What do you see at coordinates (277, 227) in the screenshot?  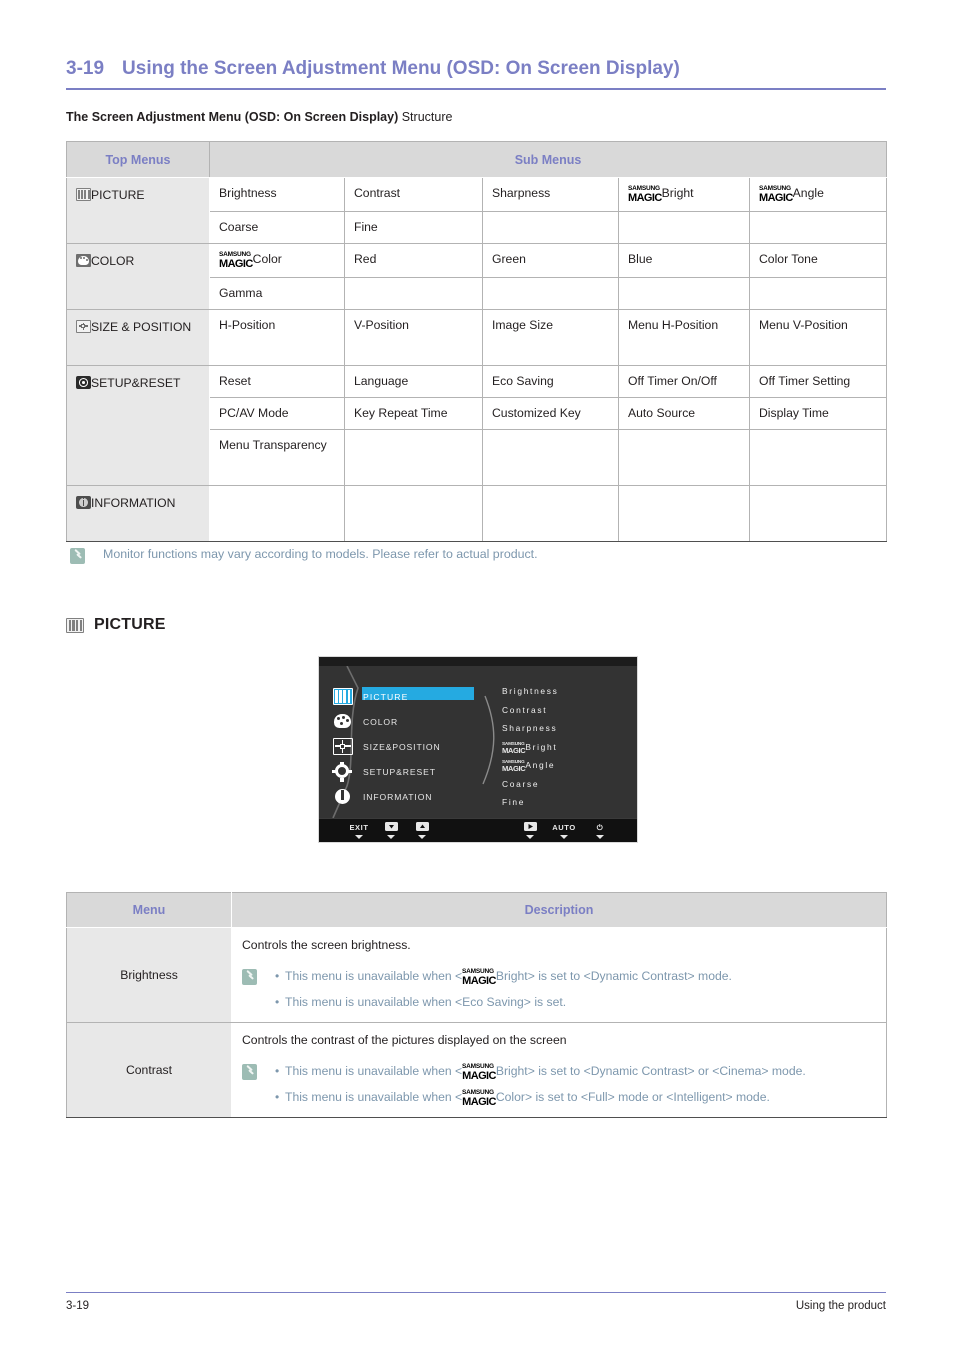 I see `sub-menu-cell: Coarse` at bounding box center [277, 227].